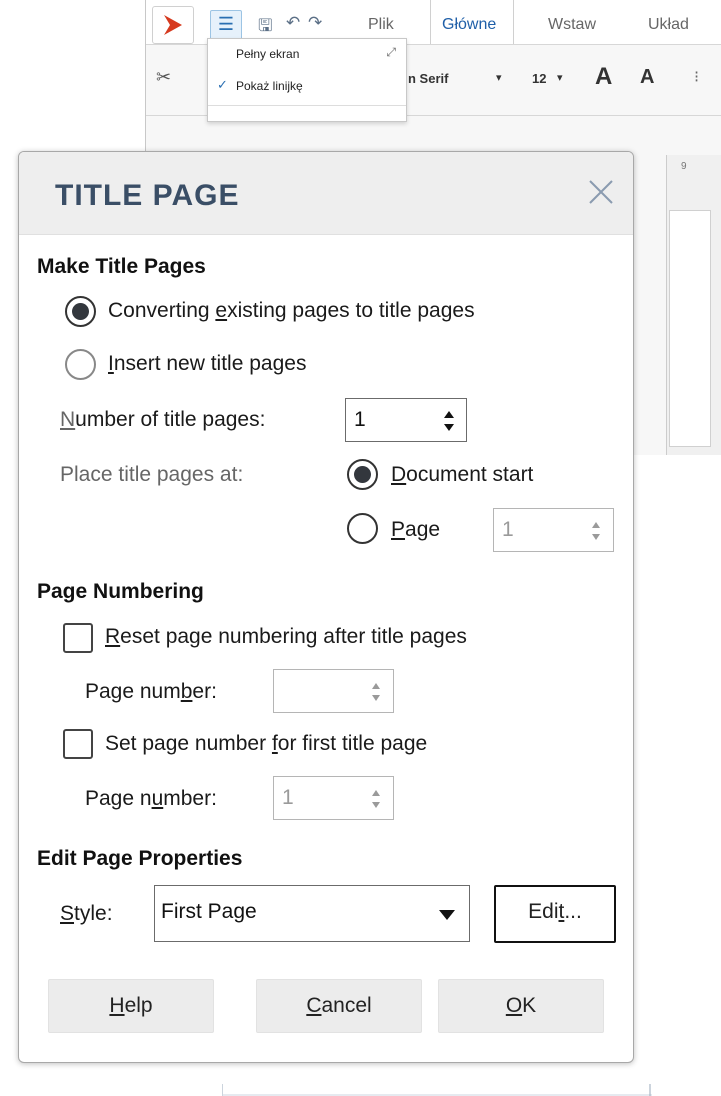 This screenshot has height=1096, width=721. I want to click on style-select-value: First Page, so click(209, 911).